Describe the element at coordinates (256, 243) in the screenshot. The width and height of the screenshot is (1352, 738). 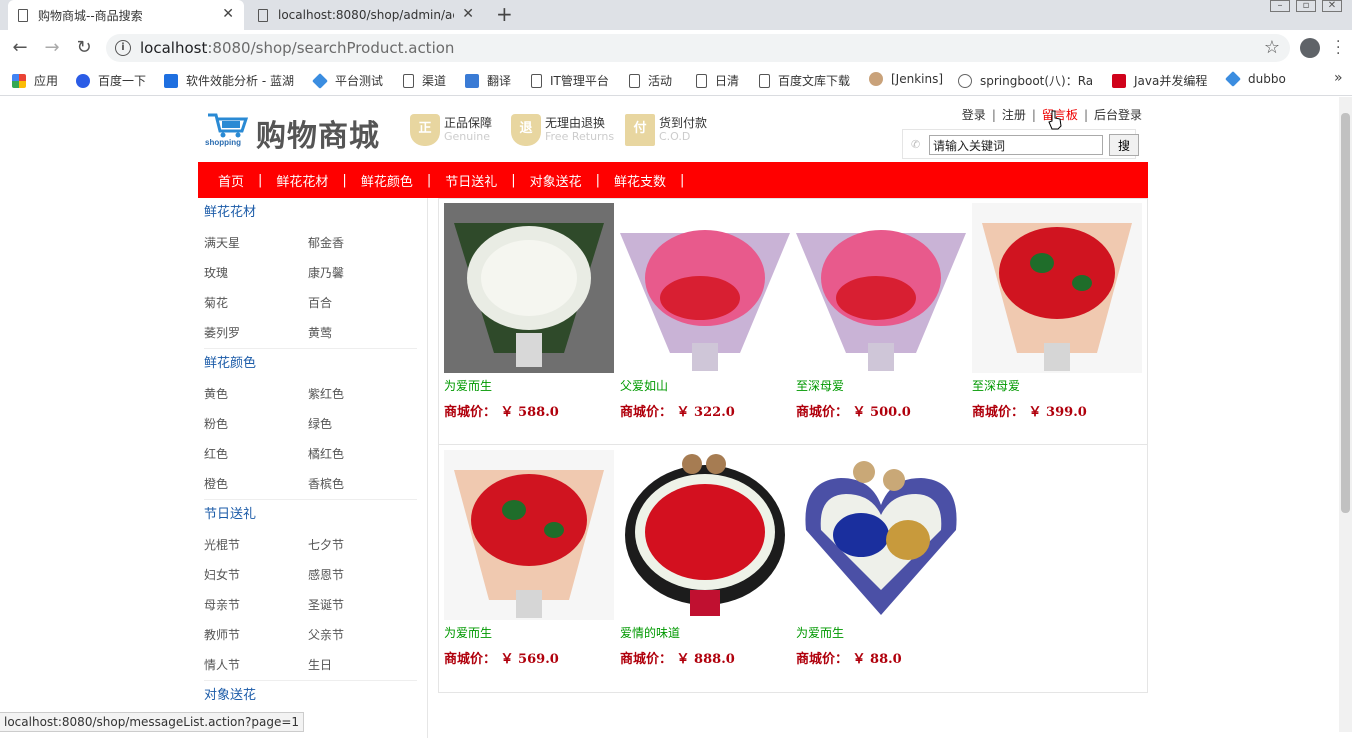
I see `category-item: 满天星` at that location.